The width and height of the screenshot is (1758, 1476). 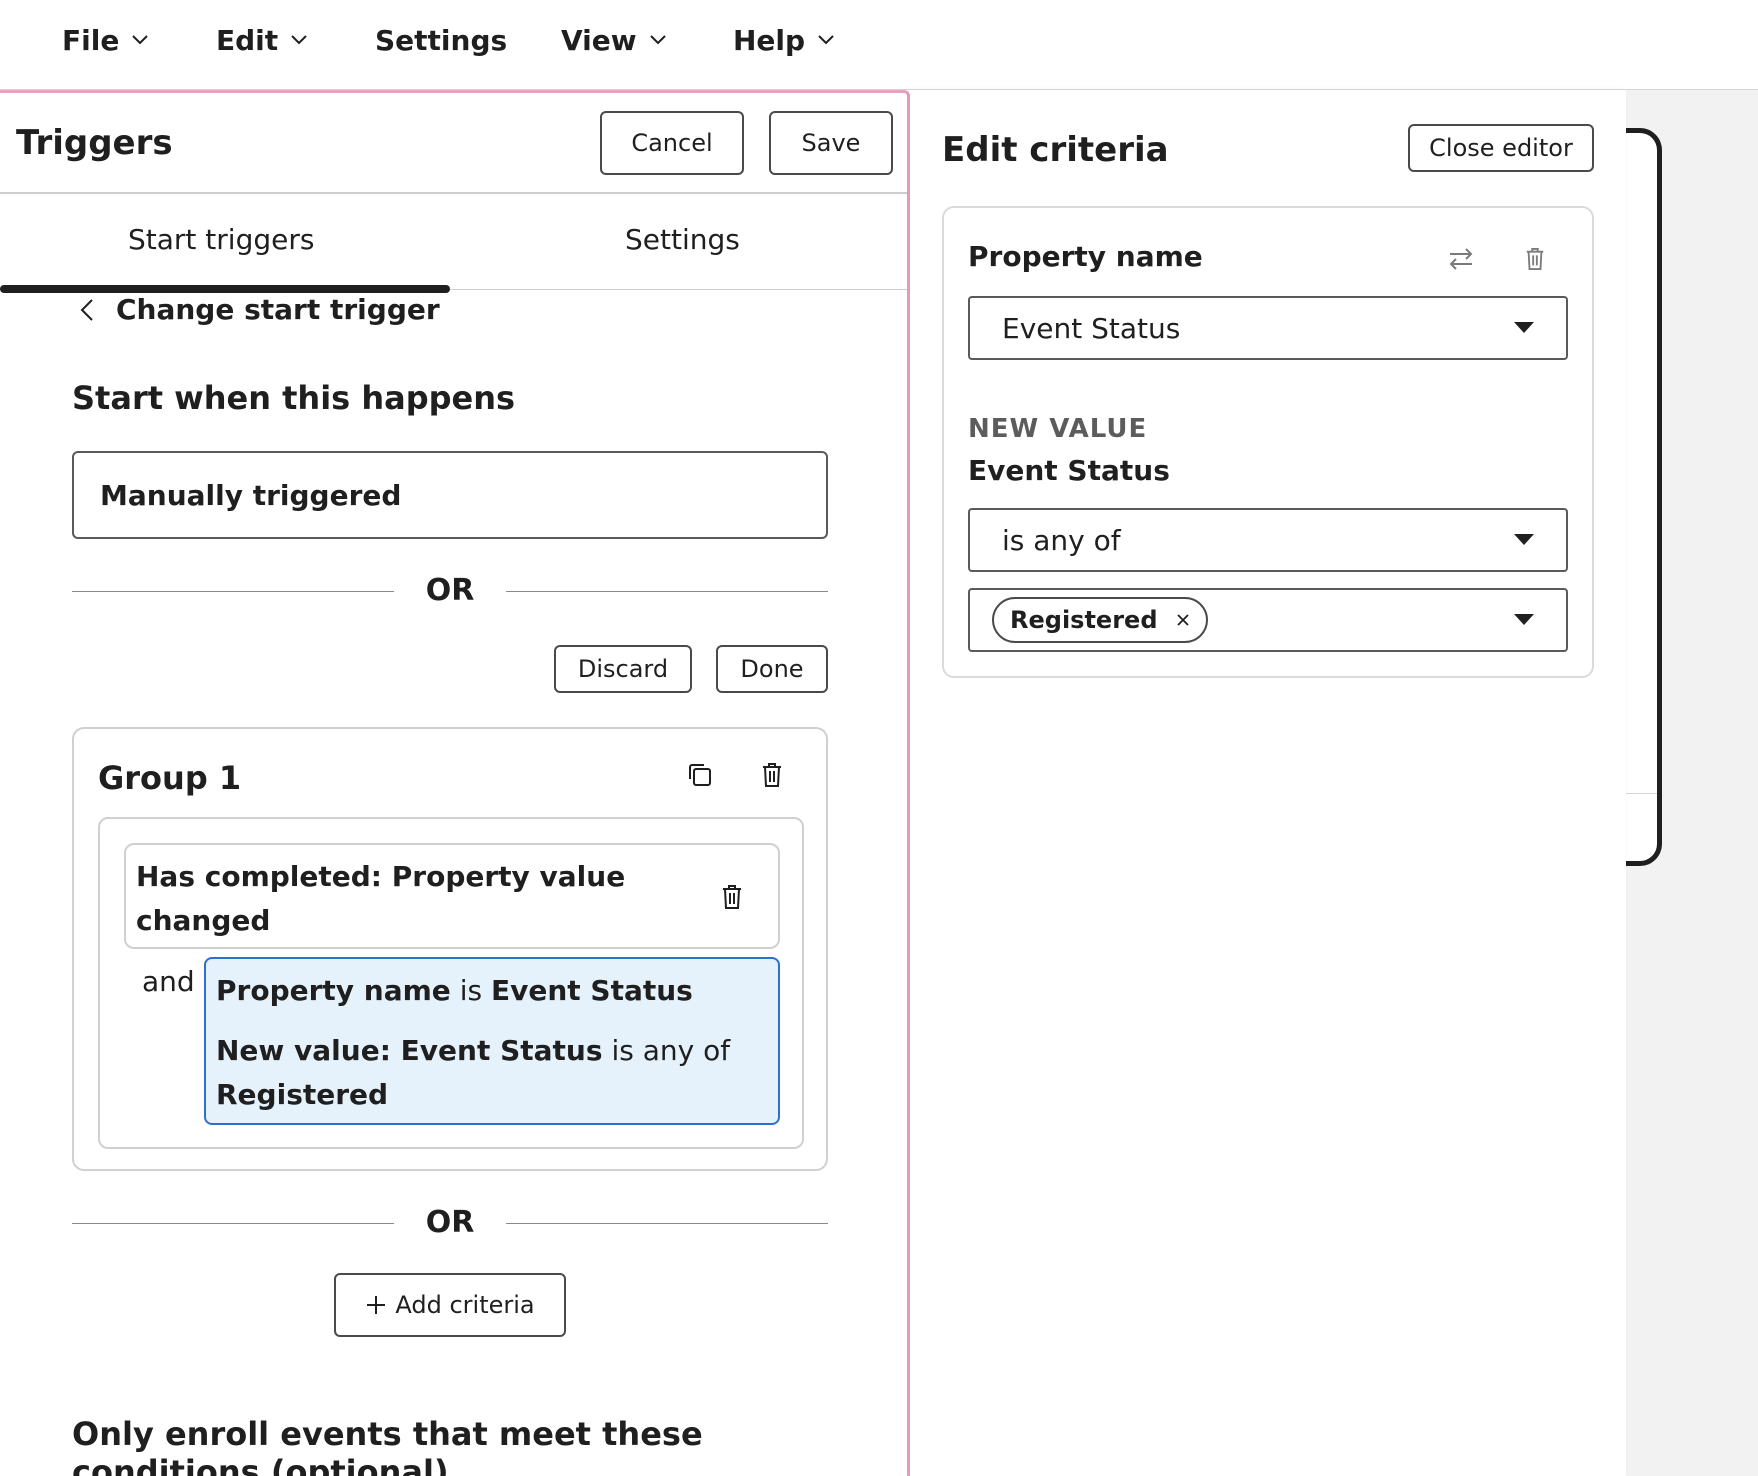 What do you see at coordinates (831, 143) in the screenshot?
I see `save-button: Save` at bounding box center [831, 143].